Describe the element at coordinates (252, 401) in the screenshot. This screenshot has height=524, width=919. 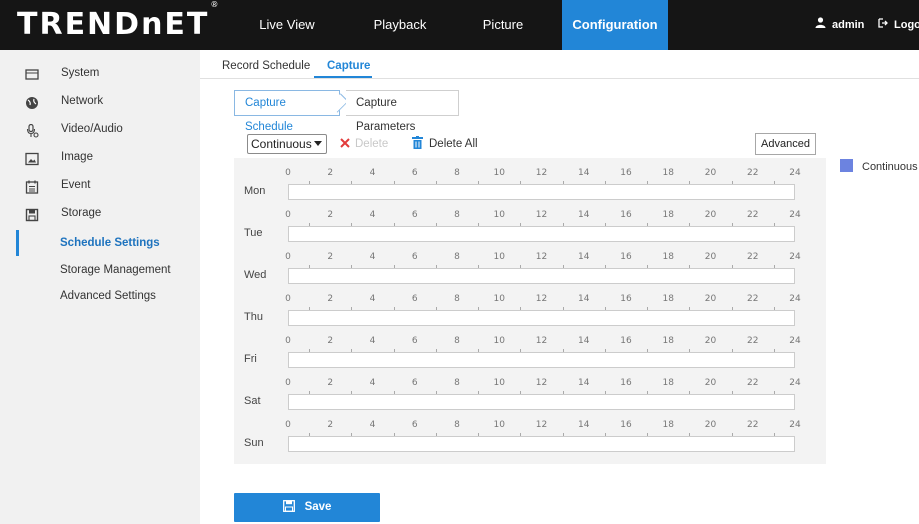
I see `day-label: Sat` at that location.